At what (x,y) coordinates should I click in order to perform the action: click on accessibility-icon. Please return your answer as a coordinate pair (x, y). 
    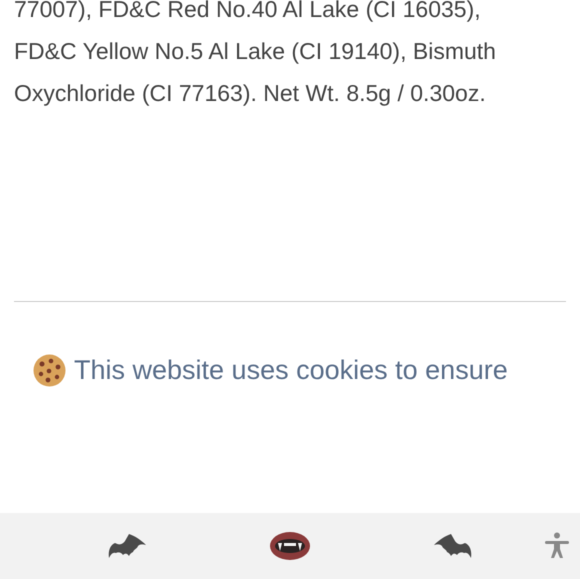
    Looking at the image, I should click on (557, 546).